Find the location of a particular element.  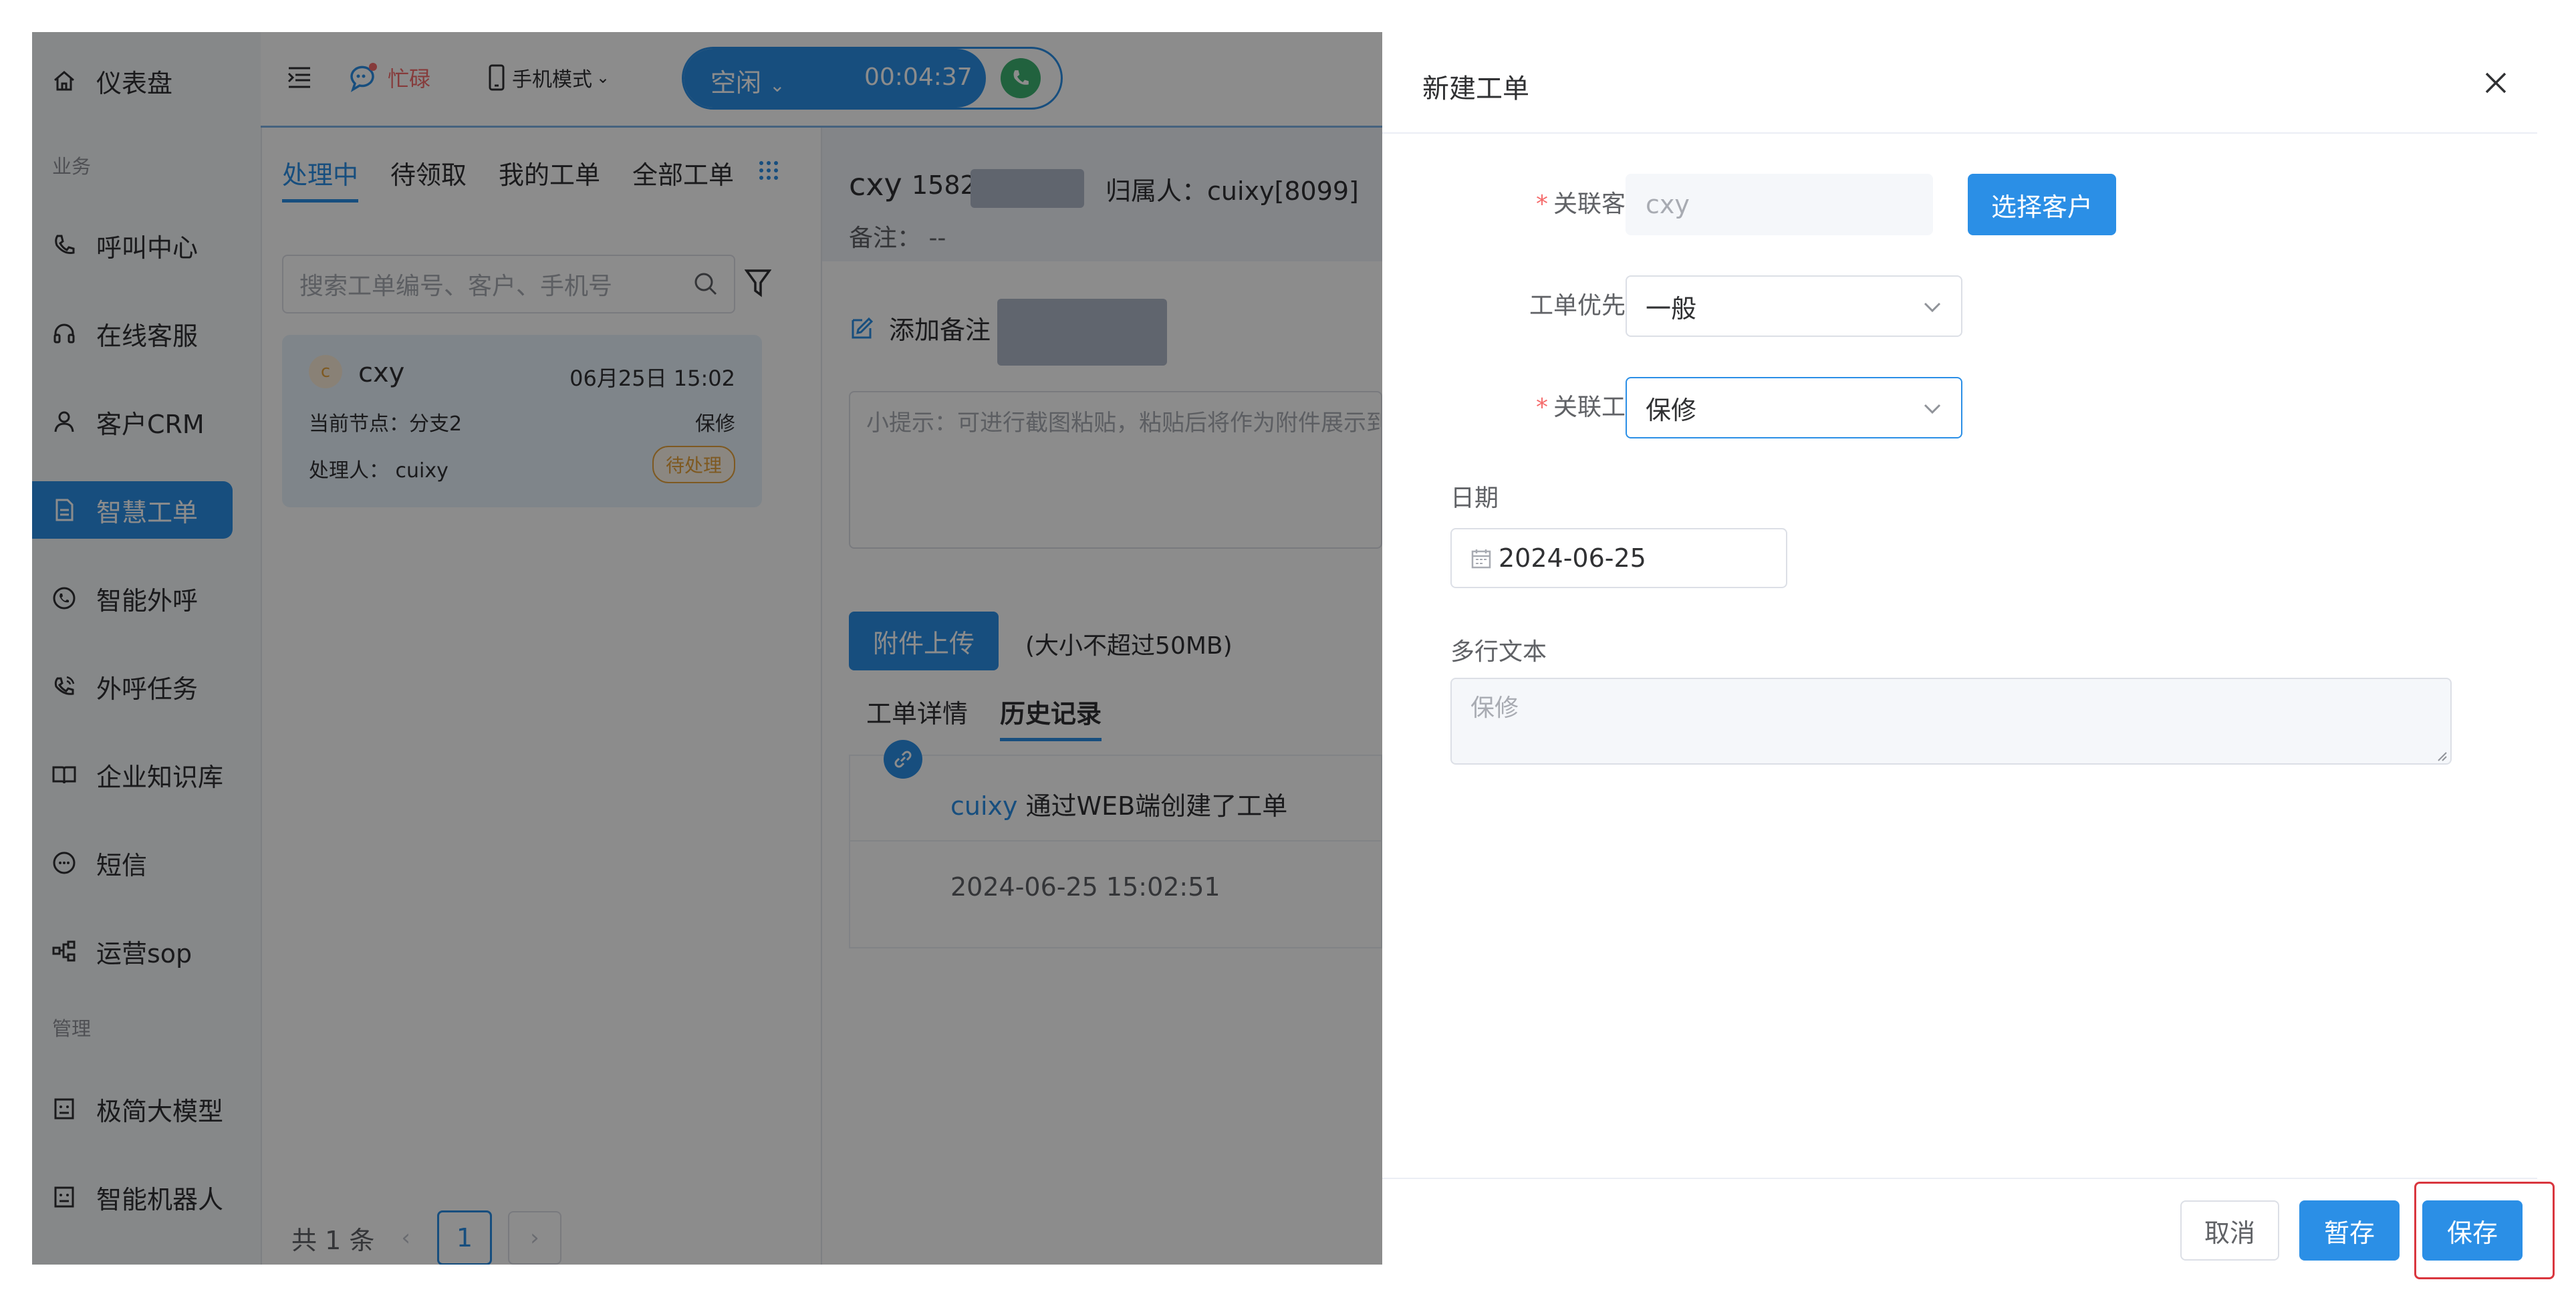

multiline-label: 多行文本 is located at coordinates (1498, 652).